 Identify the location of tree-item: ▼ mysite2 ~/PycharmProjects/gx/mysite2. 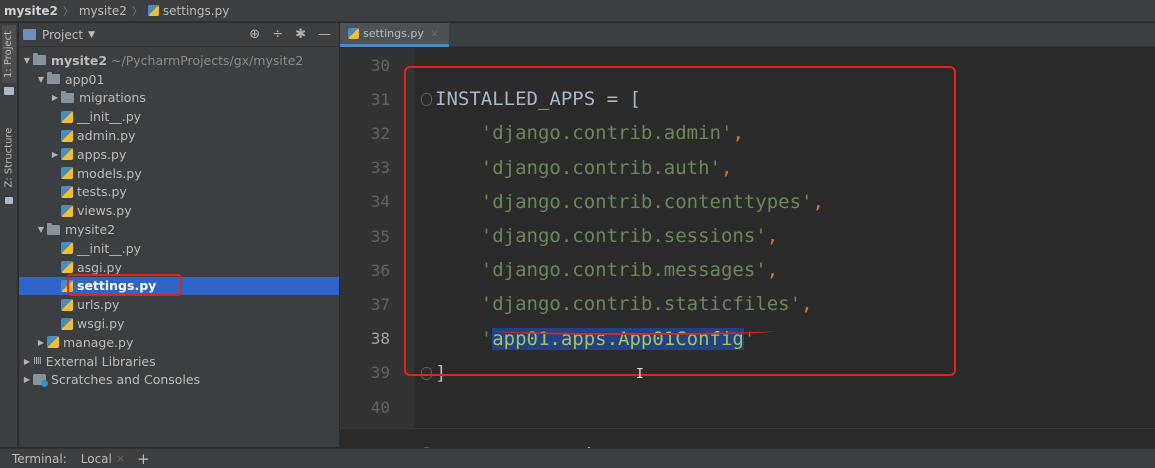
(179, 60).